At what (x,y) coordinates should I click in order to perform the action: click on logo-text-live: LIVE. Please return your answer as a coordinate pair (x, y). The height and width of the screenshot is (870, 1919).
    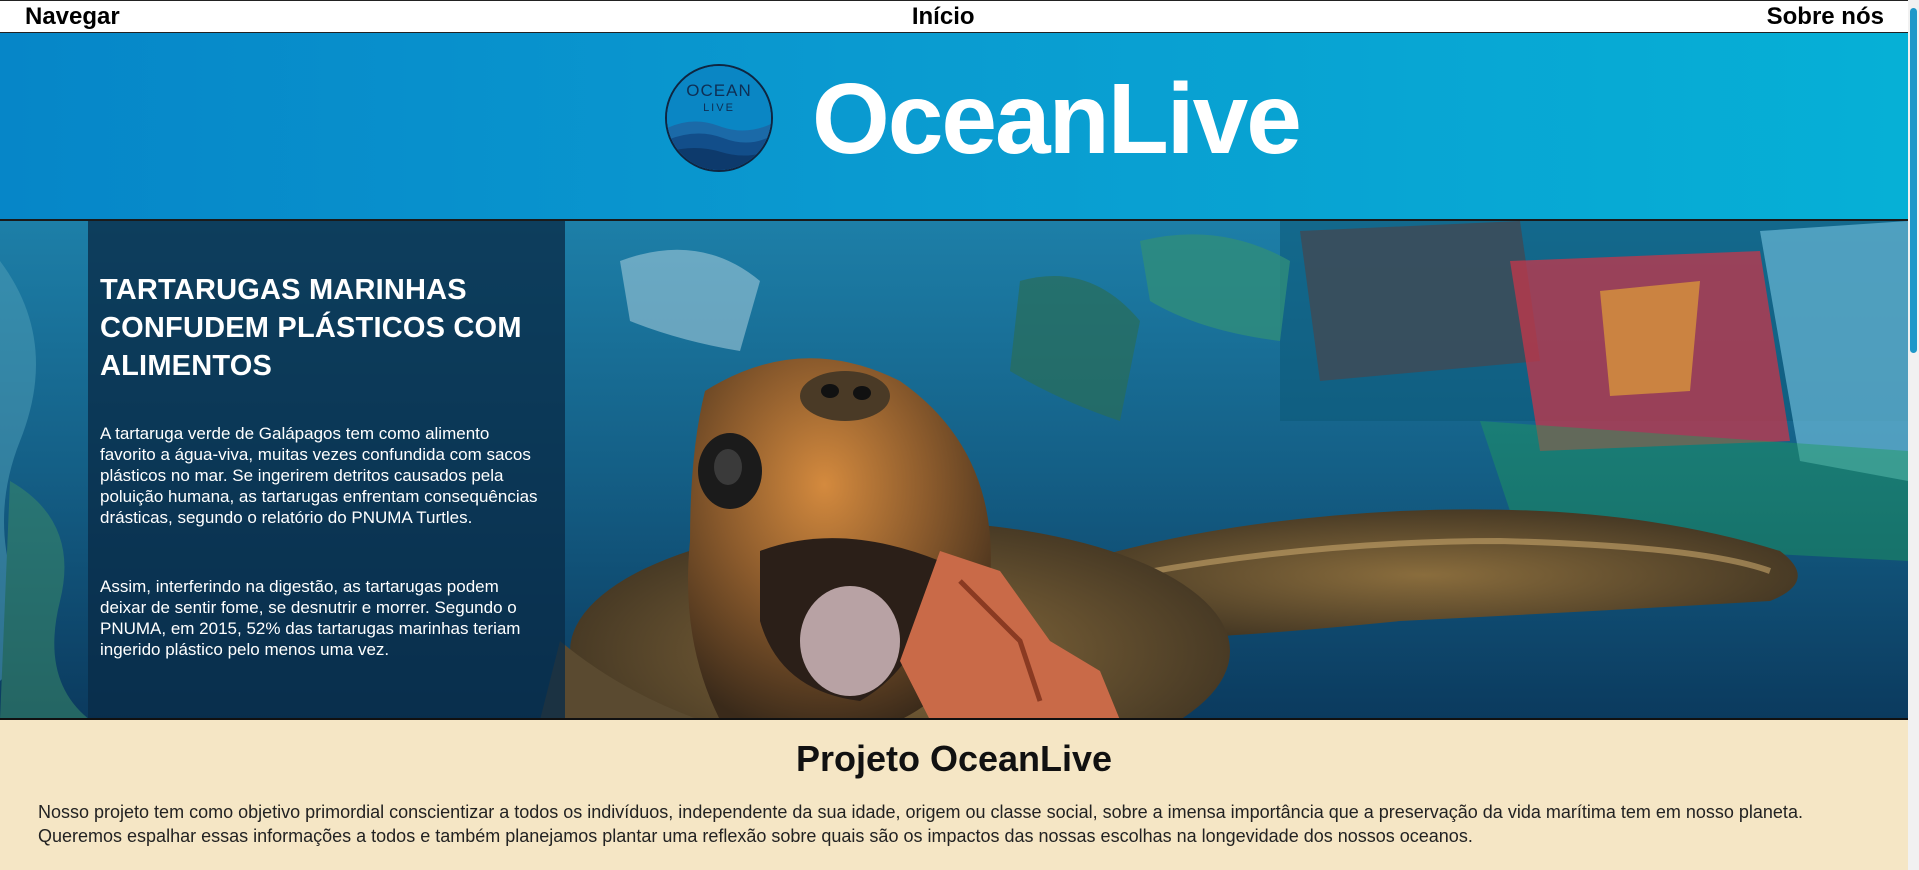
    Looking at the image, I should click on (719, 108).